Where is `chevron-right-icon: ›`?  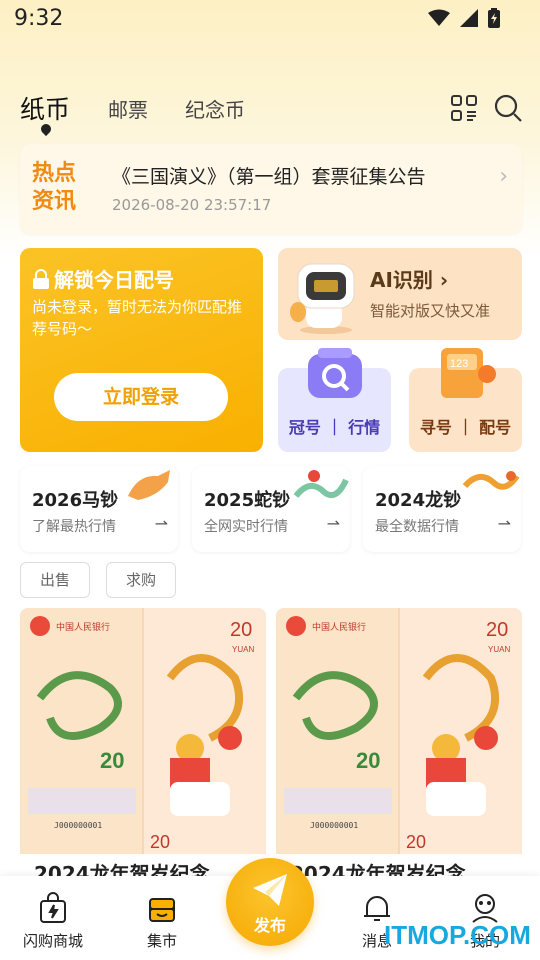
chevron-right-icon: › is located at coordinates (503, 176).